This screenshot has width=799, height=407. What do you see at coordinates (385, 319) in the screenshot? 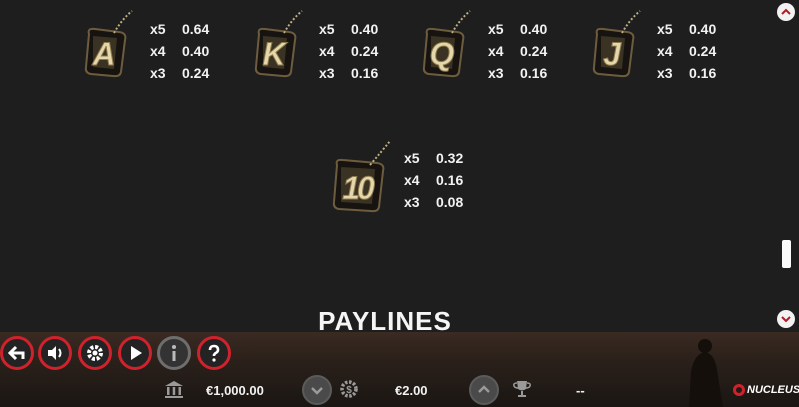
I see `paylines-heading: PAYLINES` at bounding box center [385, 319].